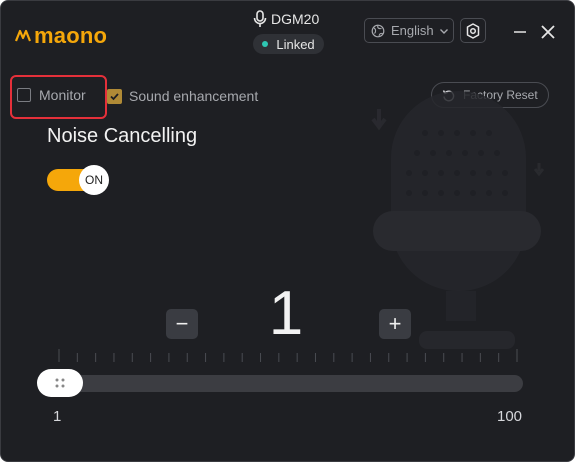  I want to click on drag-handle-icon, so click(60, 383).